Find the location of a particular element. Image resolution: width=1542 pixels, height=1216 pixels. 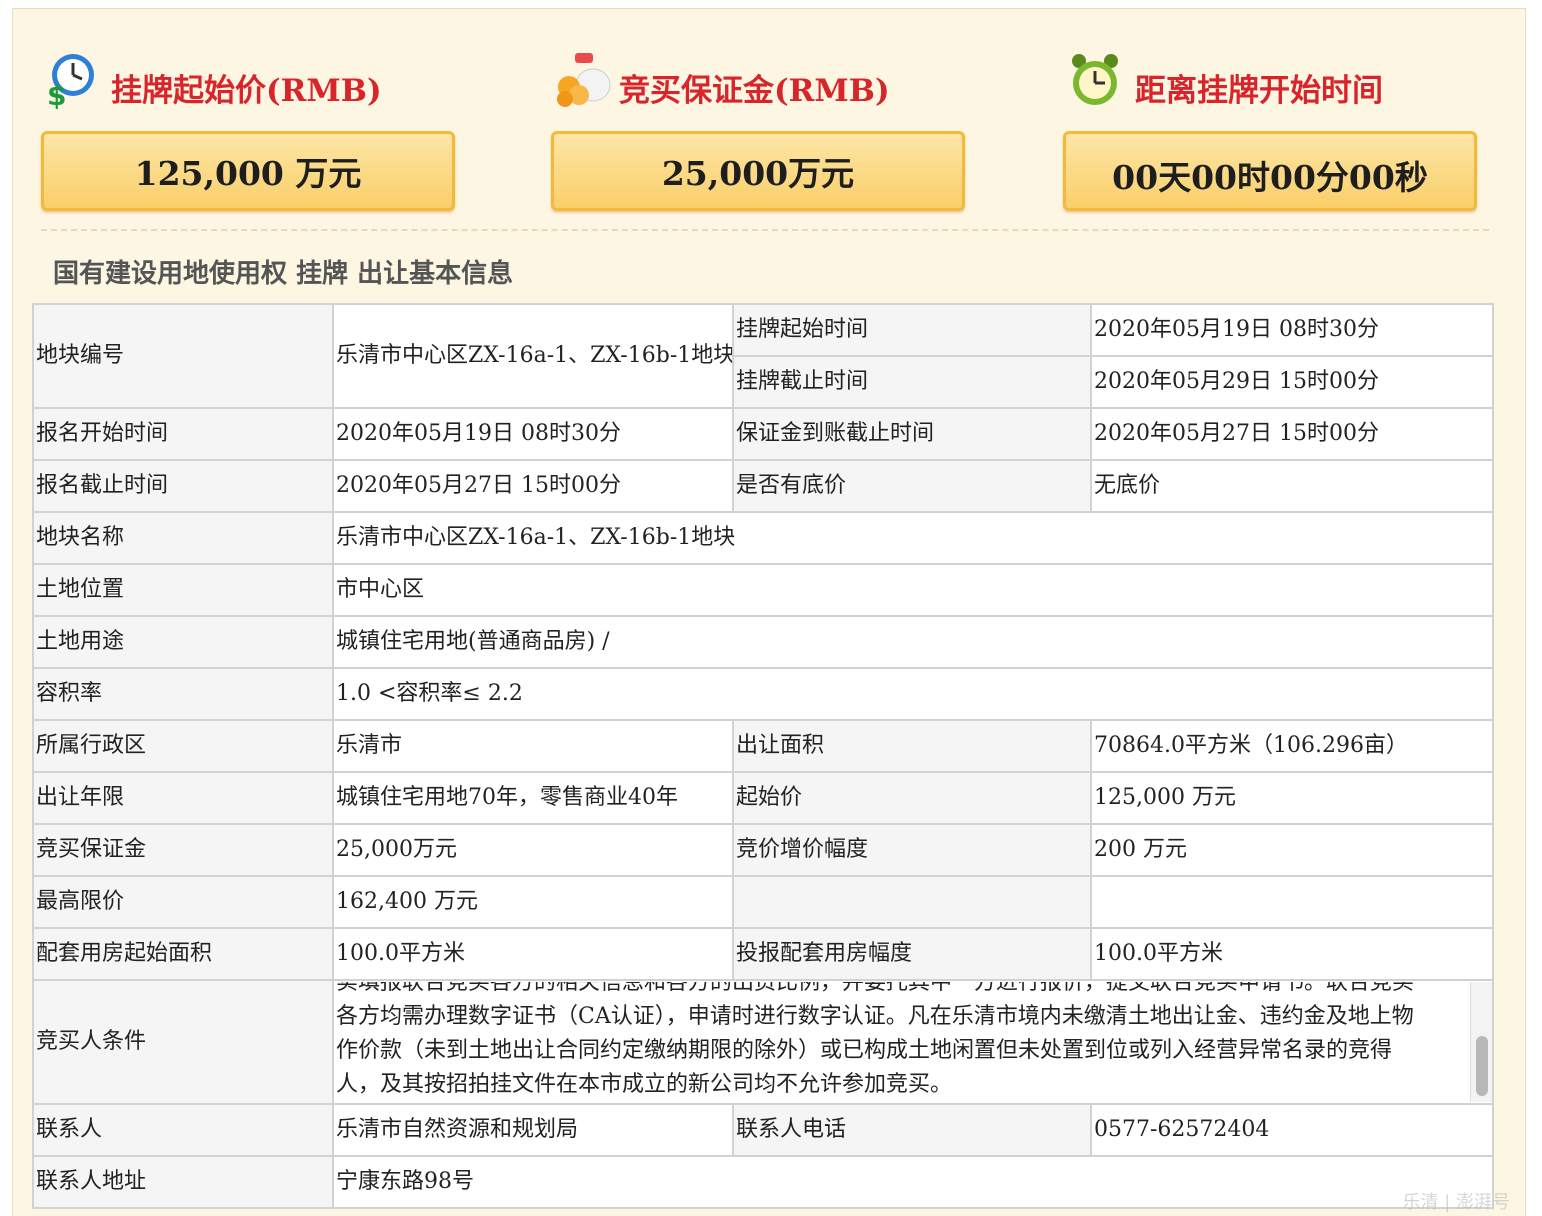

table-row: 土地位置 市中心区 is located at coordinates (763, 590).